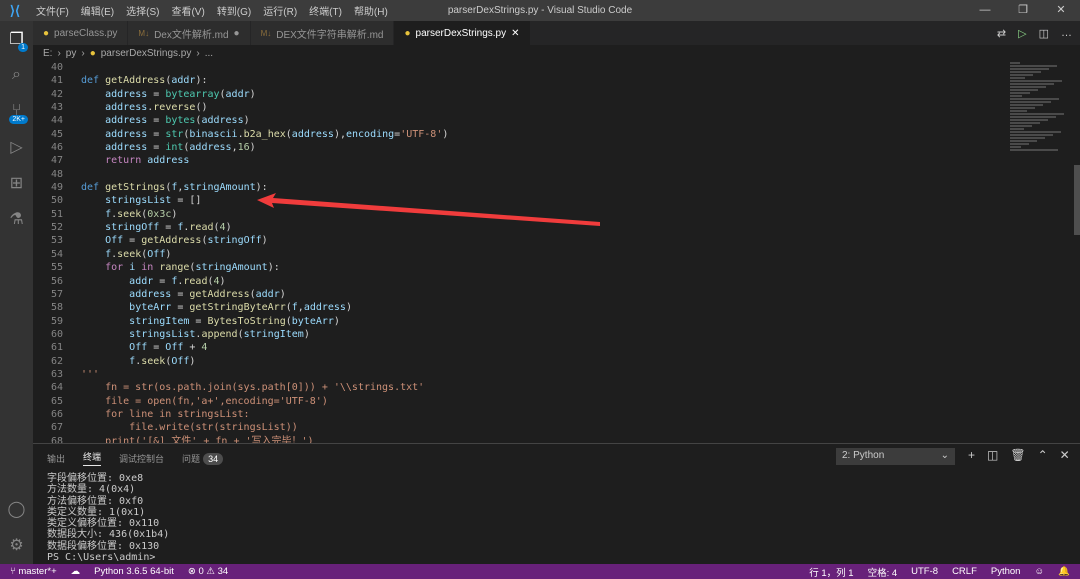 Image resolution: width=1080 pixels, height=579 pixels. What do you see at coordinates (16, 183) in the screenshot?
I see `extensions-icon: ⊞` at bounding box center [16, 183].